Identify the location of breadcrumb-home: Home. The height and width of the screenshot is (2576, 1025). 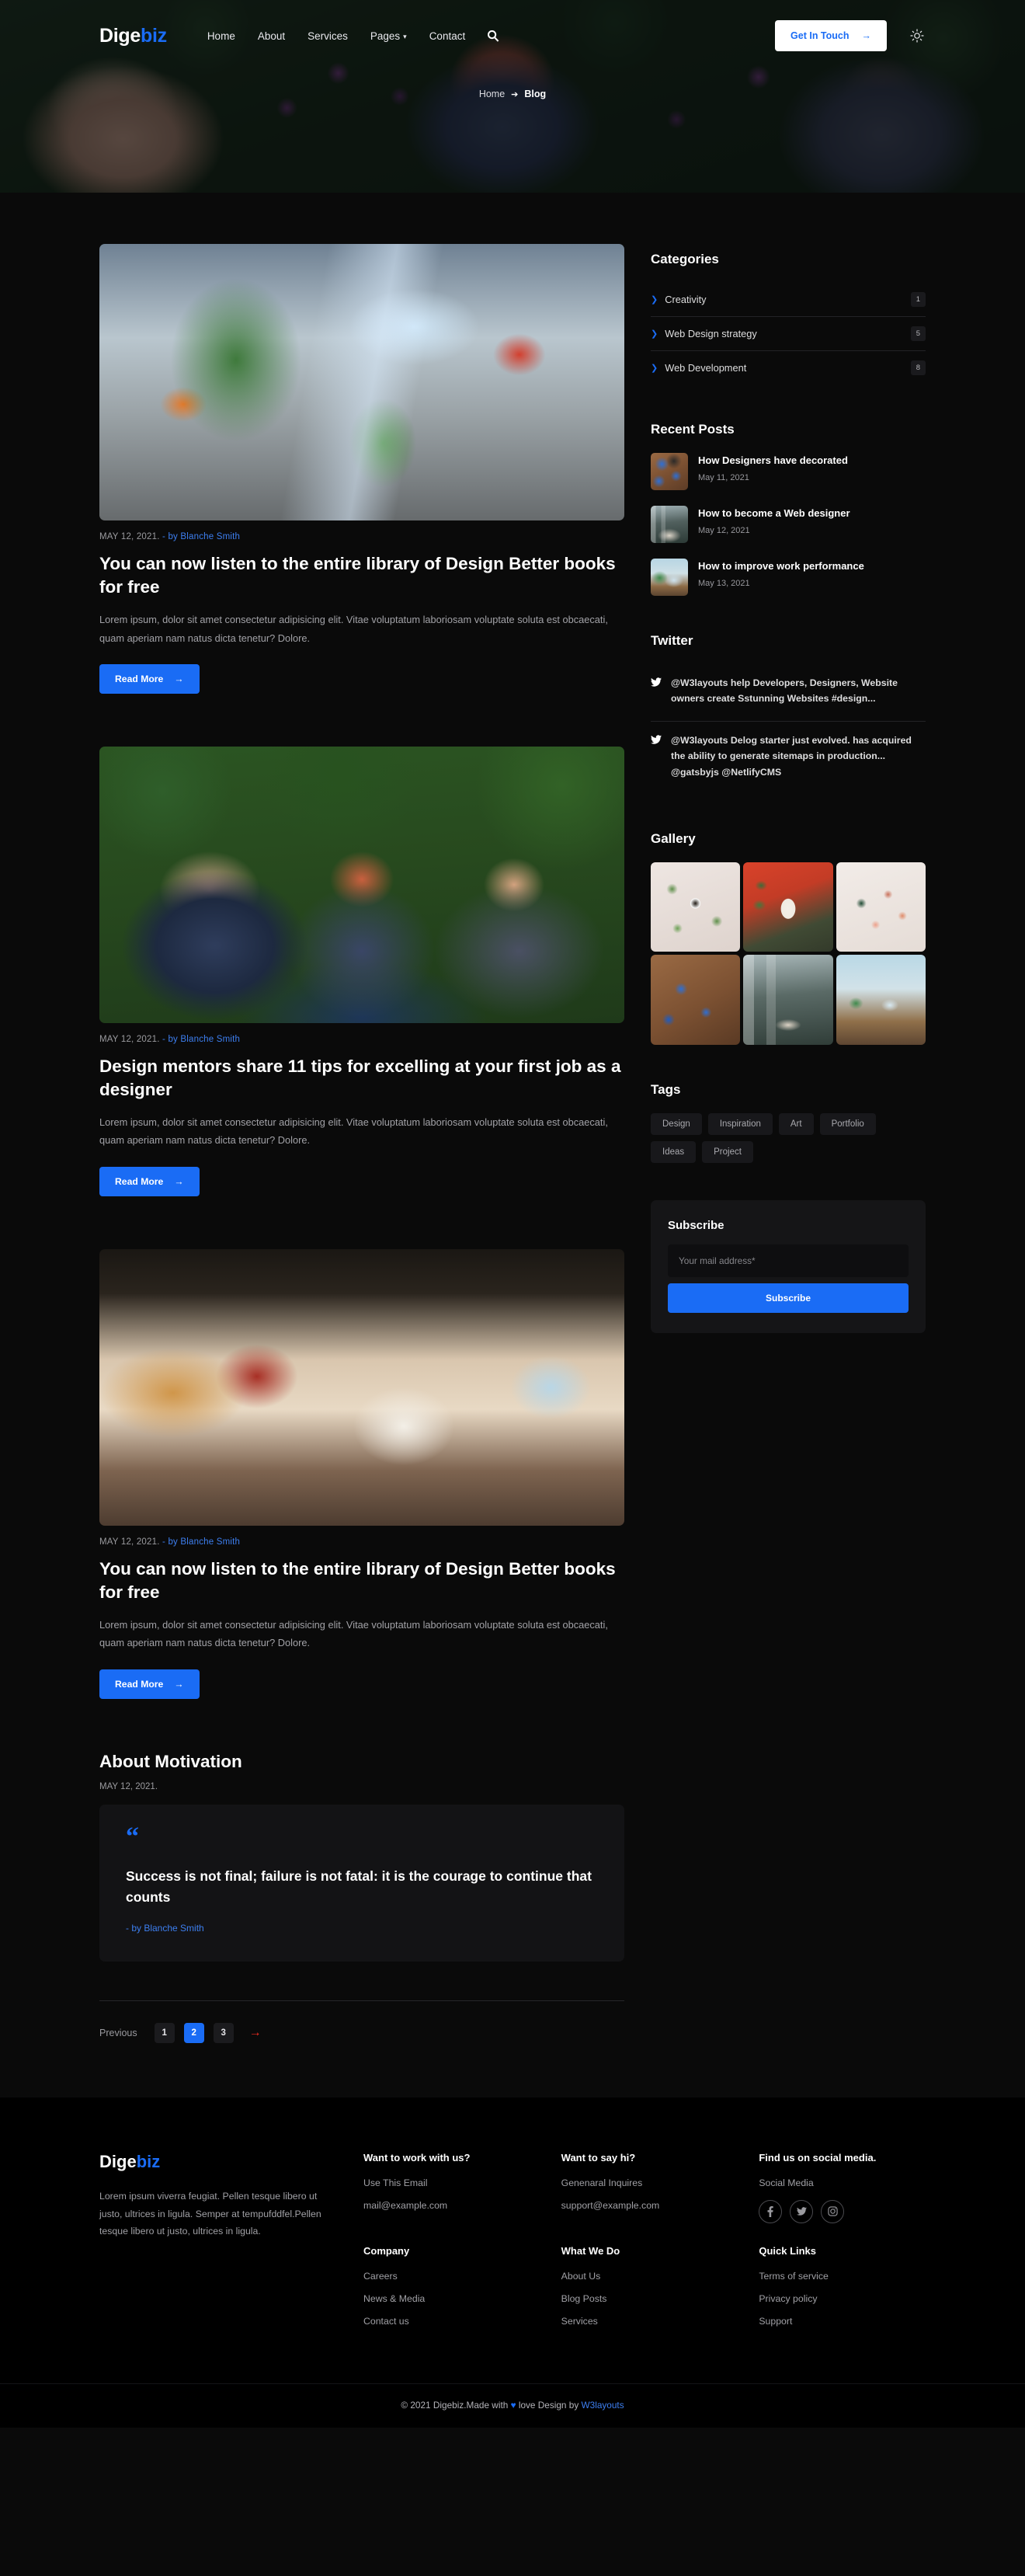
(492, 94).